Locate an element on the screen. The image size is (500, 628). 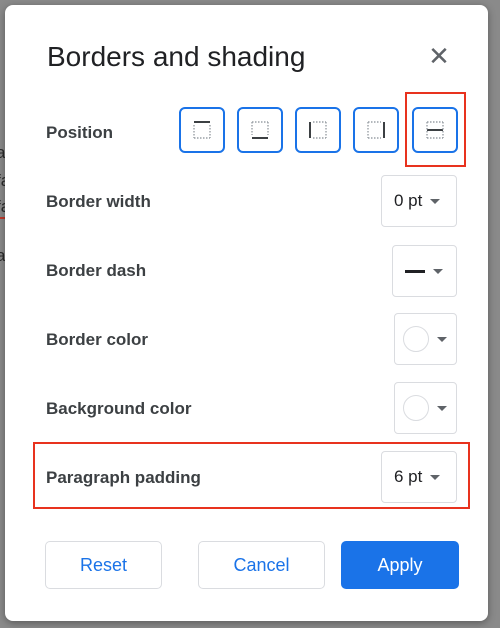
close-icon: ✕ is located at coordinates (439, 57).